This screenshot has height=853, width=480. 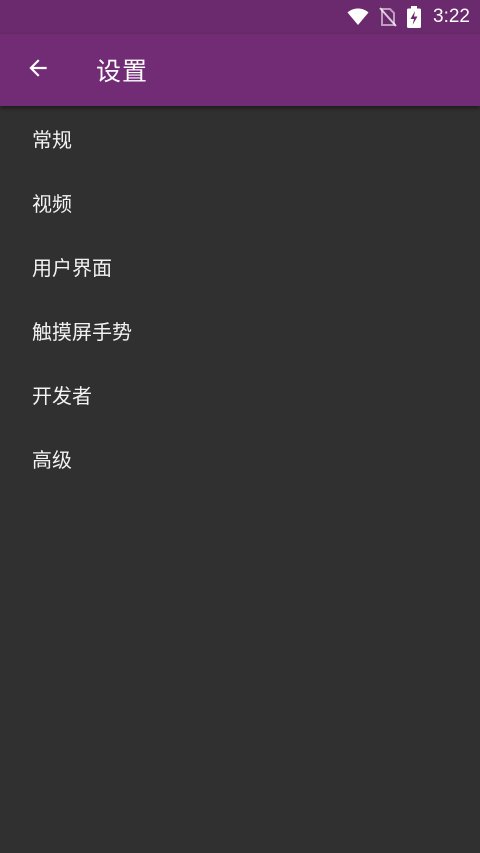 I want to click on settings-item-general: 常规, so click(x=240, y=138).